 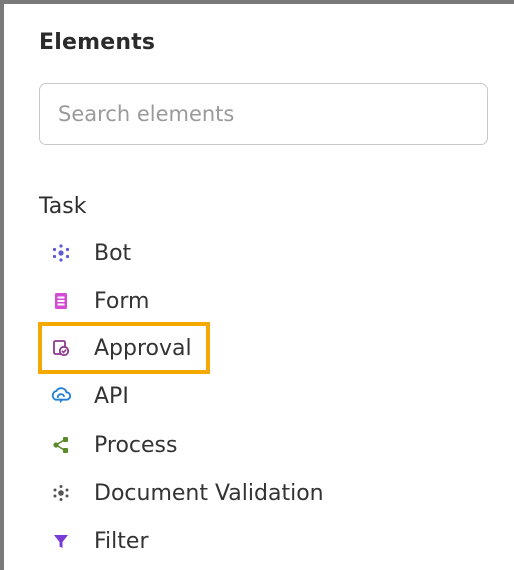 I want to click on form-icon, so click(x=61, y=301).